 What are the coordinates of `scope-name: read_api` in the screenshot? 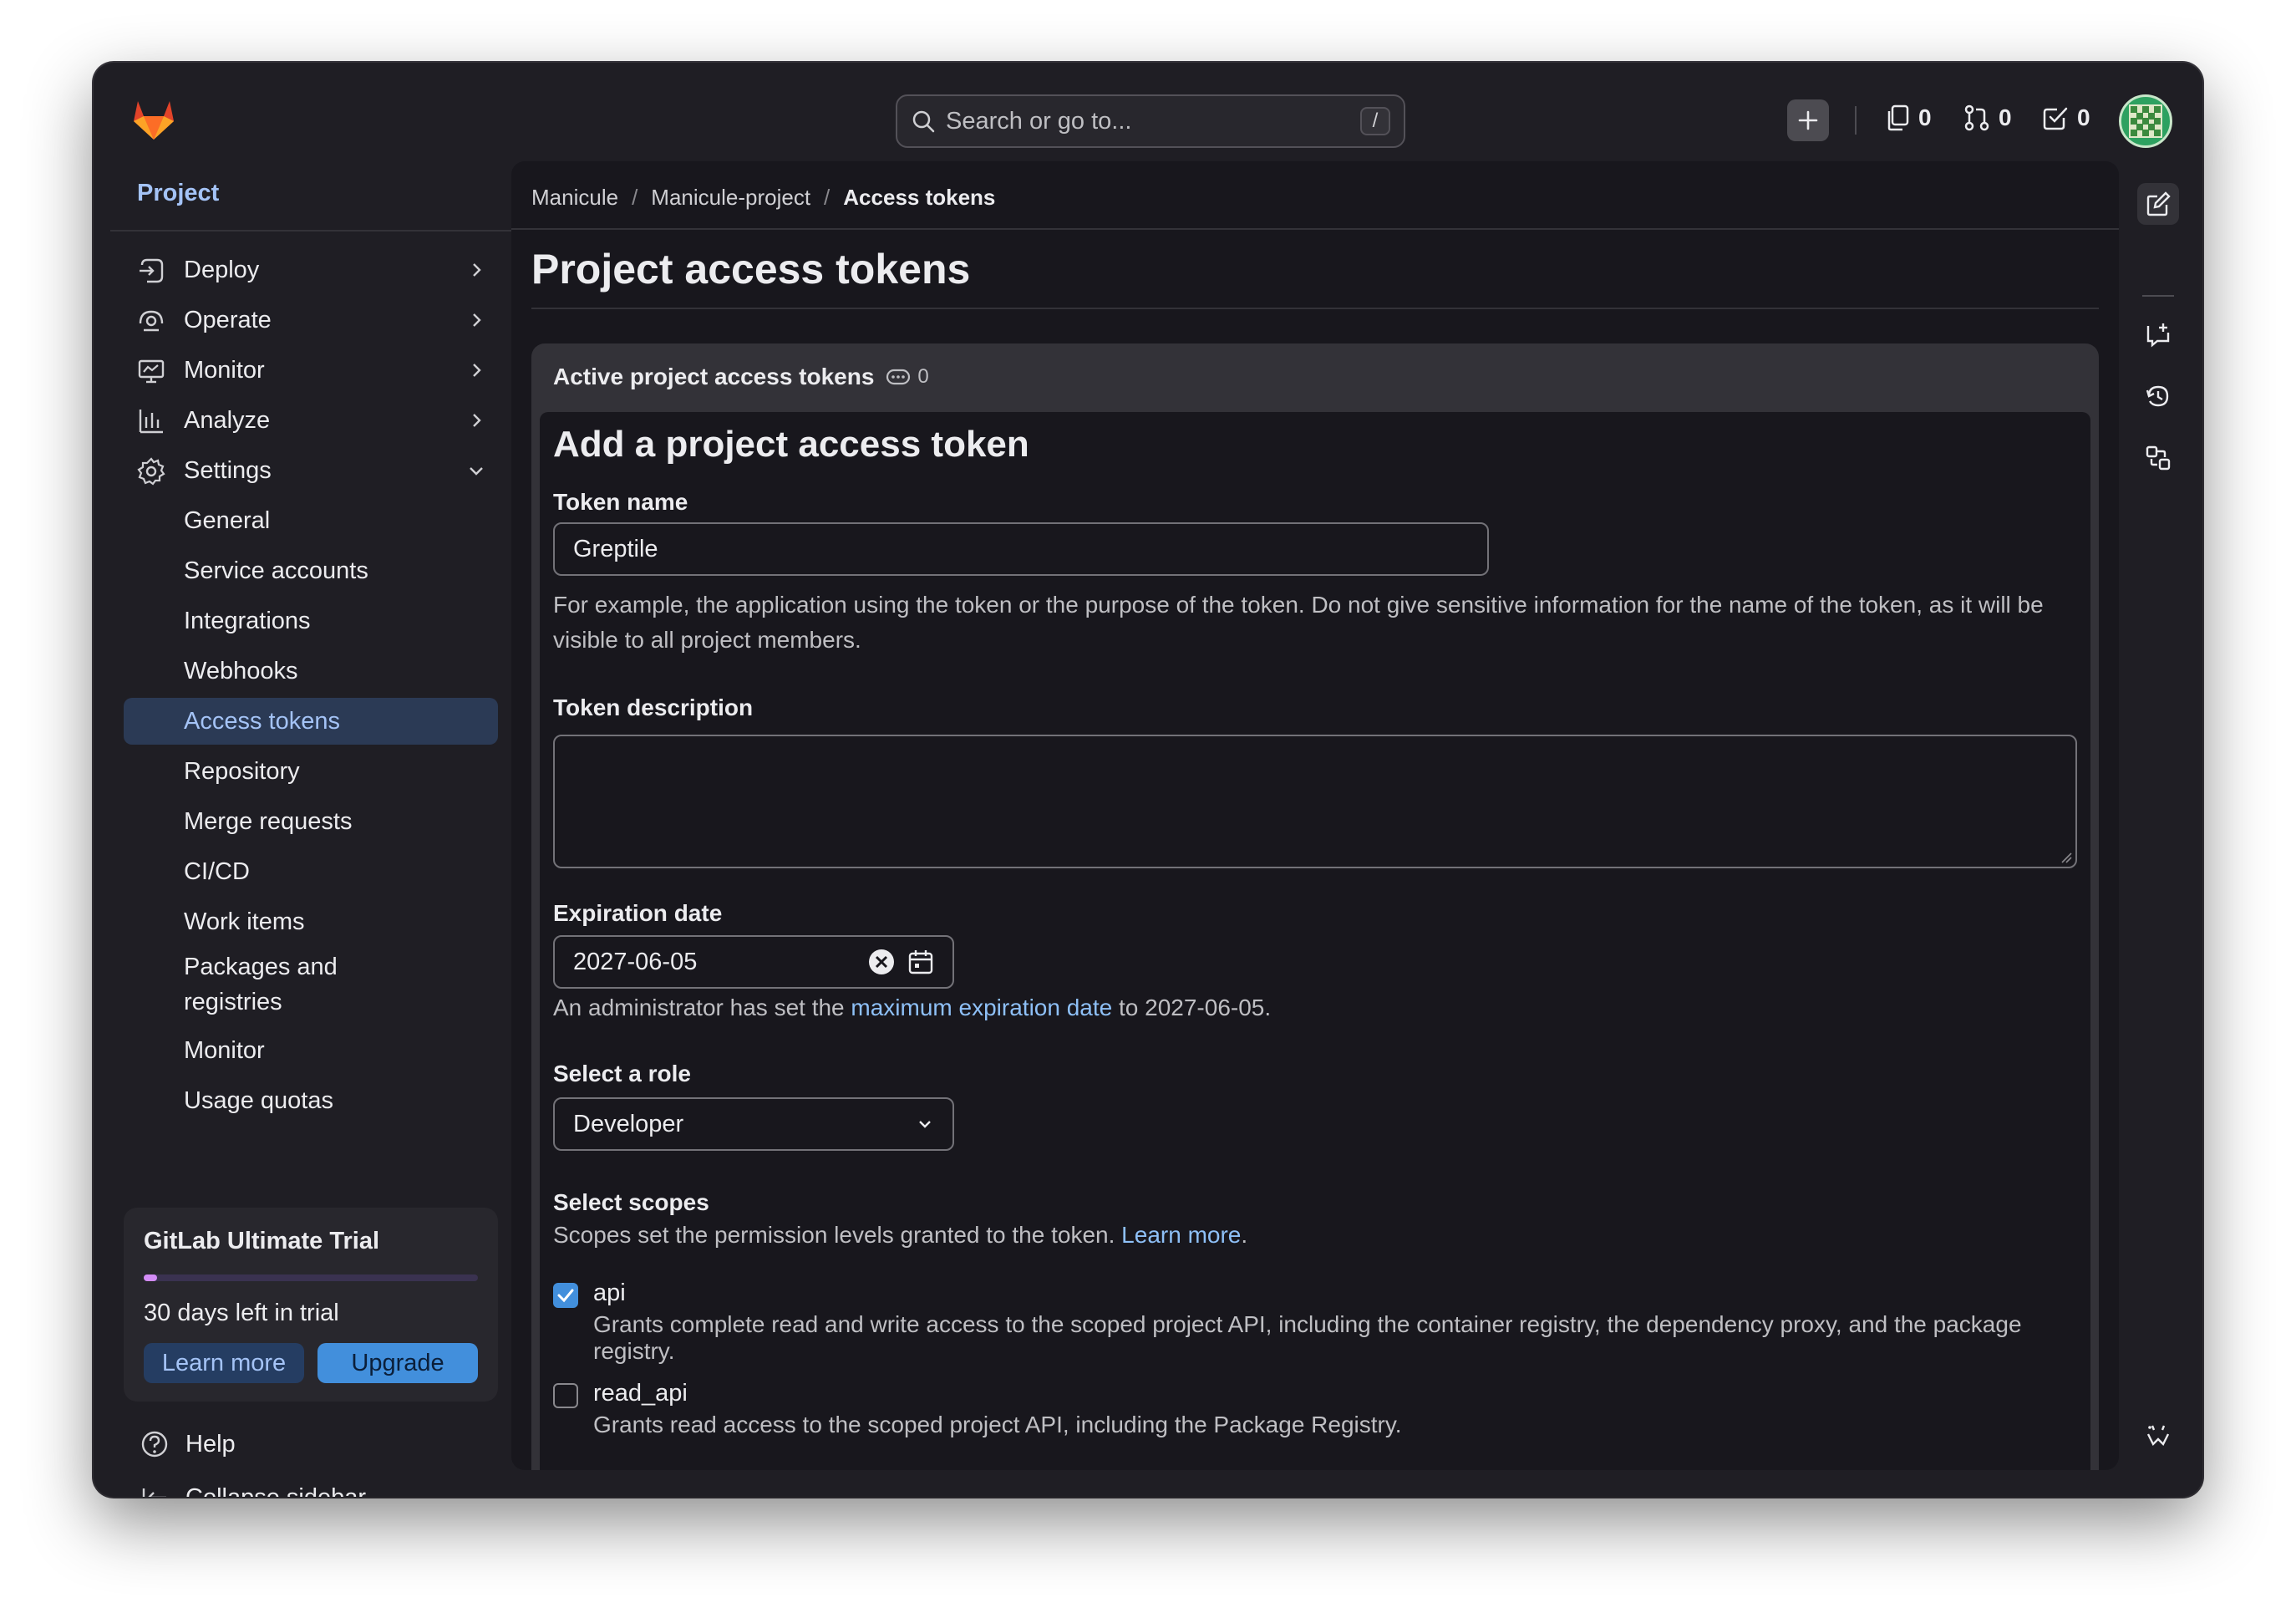 It's located at (640, 1393).